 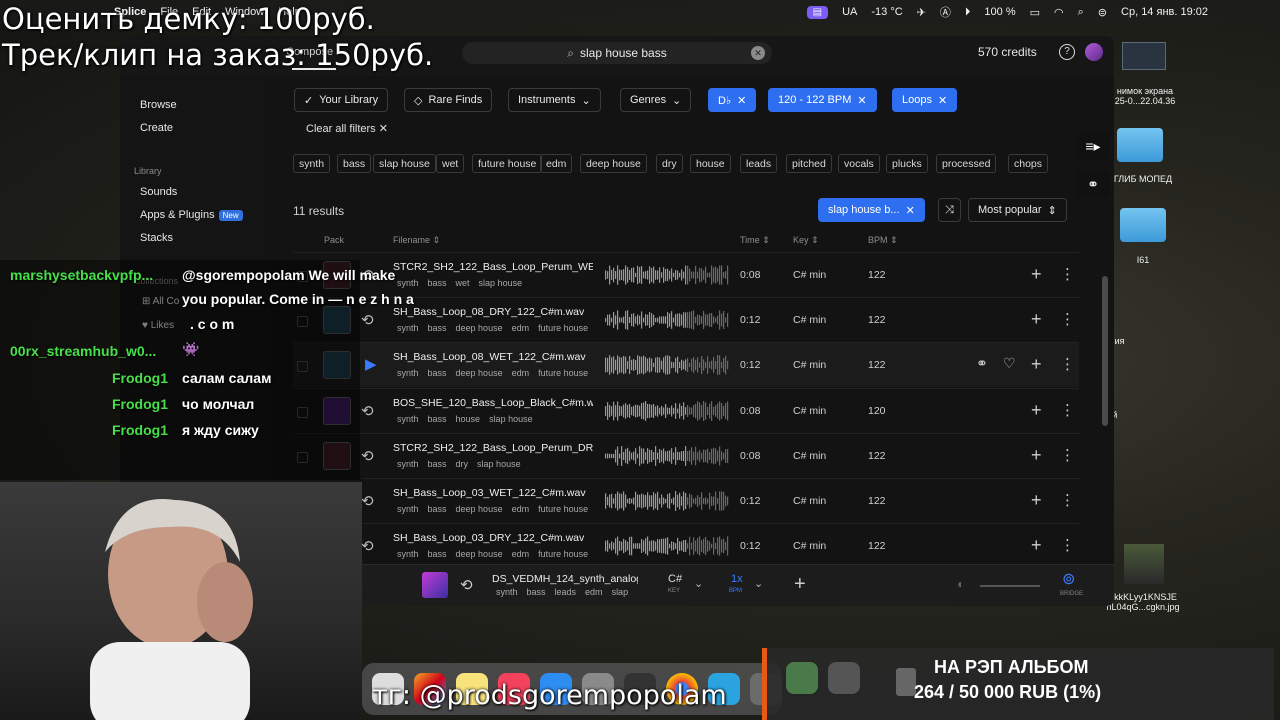 I want to click on player-tag: leads, so click(x=566, y=592).